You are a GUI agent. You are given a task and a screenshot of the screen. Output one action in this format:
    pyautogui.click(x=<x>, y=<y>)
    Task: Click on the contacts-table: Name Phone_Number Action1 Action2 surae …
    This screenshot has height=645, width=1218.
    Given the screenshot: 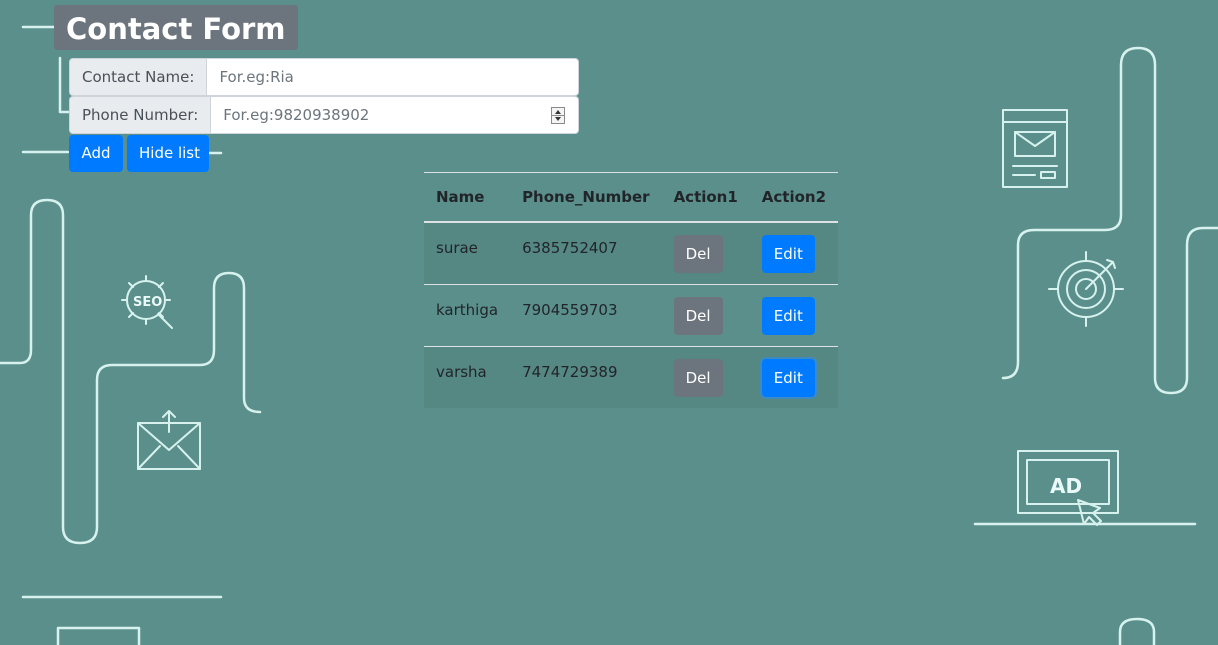 What is the action you would take?
    pyautogui.click(x=631, y=290)
    